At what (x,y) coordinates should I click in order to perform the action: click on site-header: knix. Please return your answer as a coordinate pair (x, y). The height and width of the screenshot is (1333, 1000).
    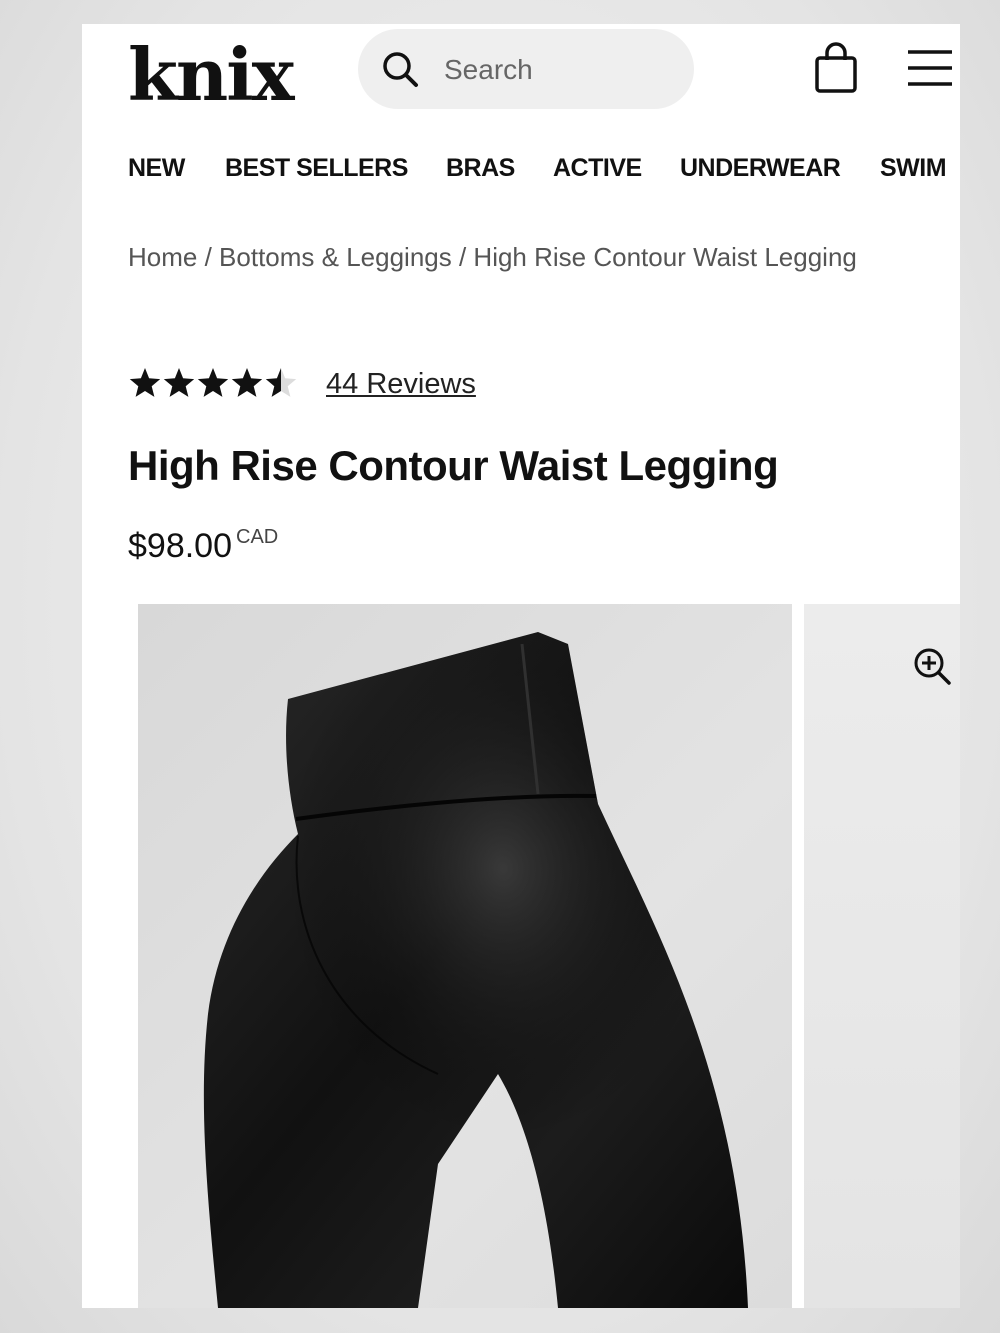
    Looking at the image, I should click on (521, 74).